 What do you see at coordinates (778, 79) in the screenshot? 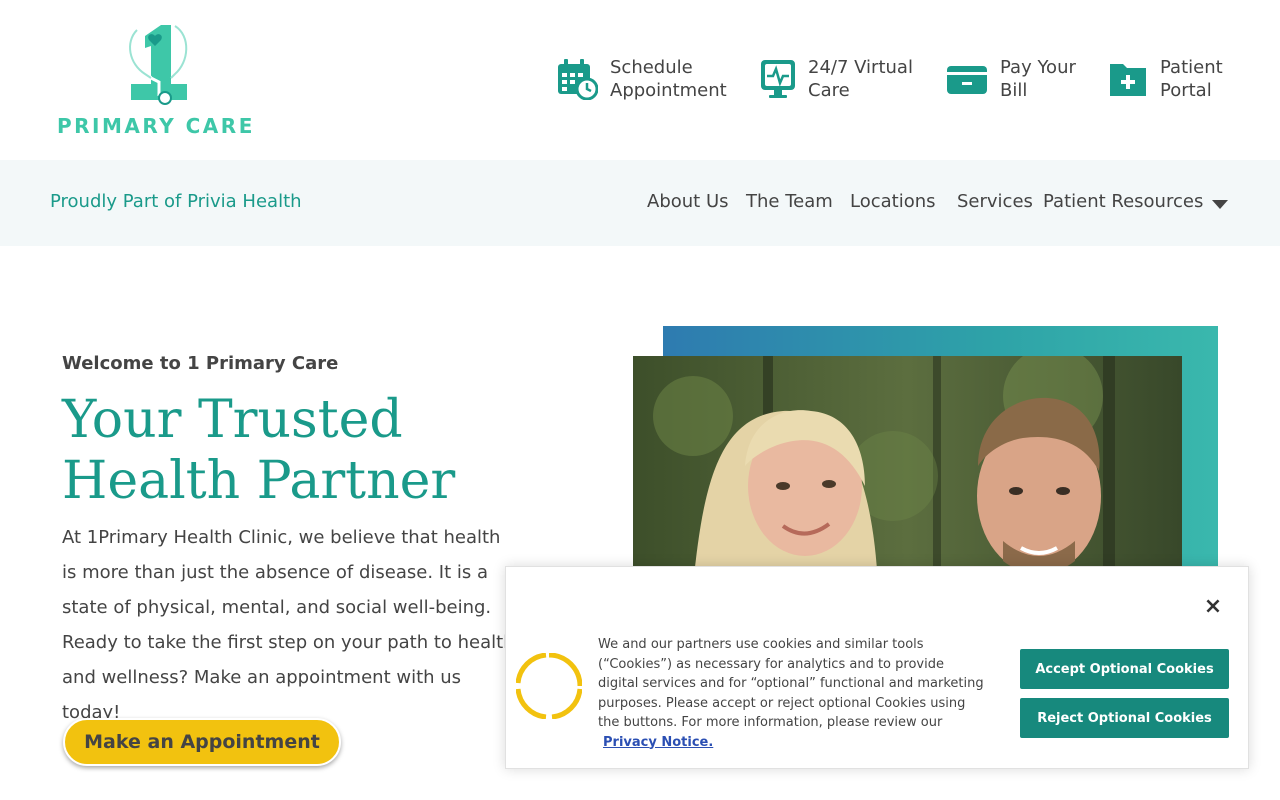
I see `monitor-heartbeat-icon` at bounding box center [778, 79].